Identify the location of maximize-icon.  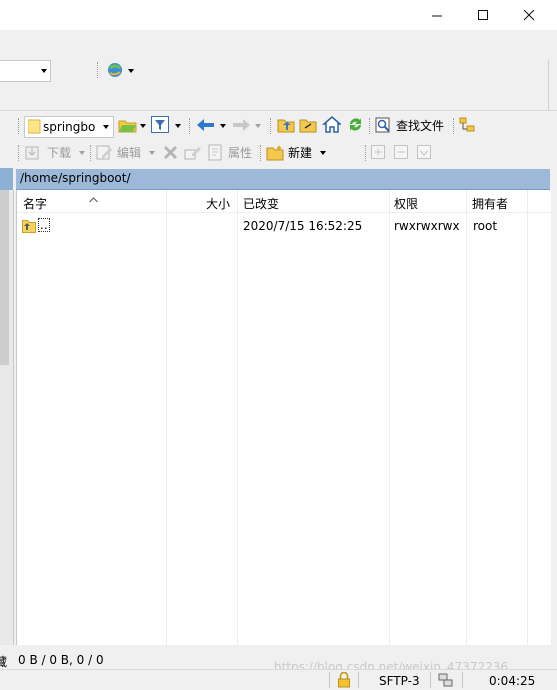
(482, 14).